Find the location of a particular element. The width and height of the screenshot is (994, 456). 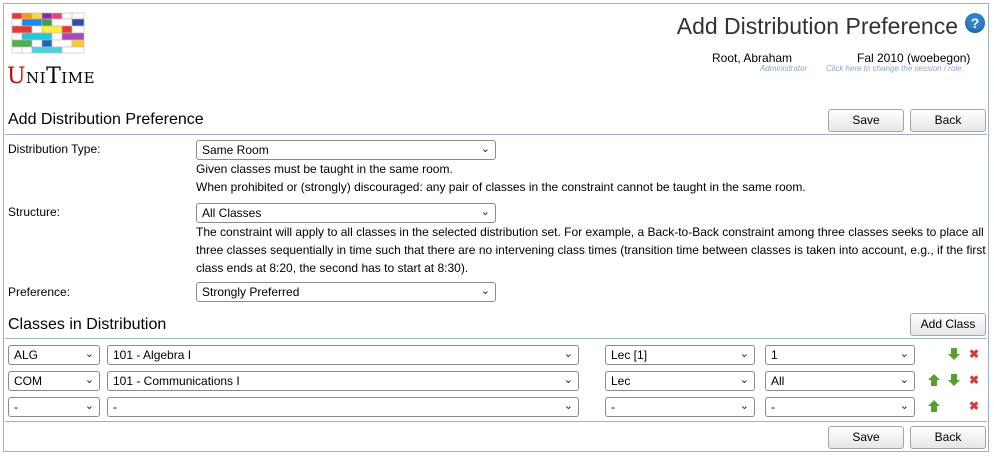

user-name: Root, Abraham is located at coordinates (752, 58).